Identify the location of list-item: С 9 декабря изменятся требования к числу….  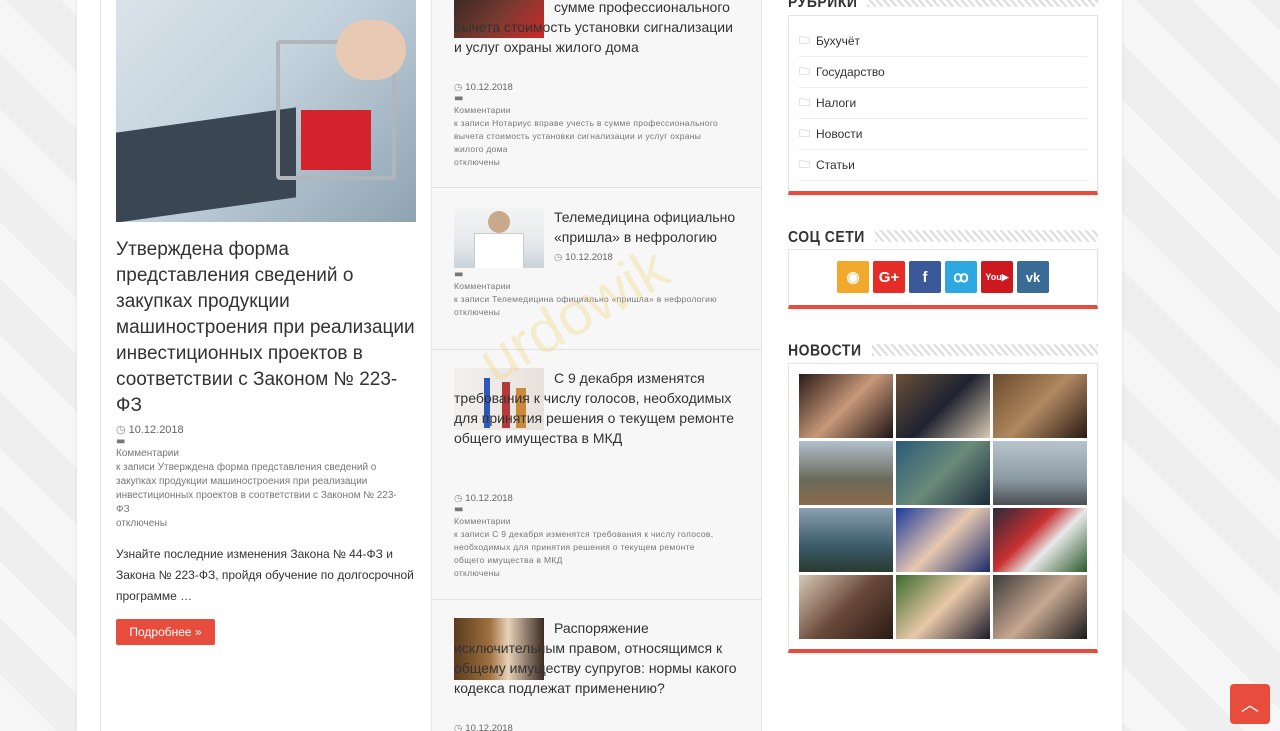
(597, 475).